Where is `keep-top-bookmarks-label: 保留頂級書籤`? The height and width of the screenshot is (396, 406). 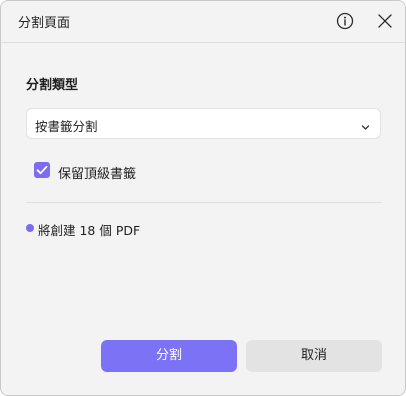
keep-top-bookmarks-label: 保留頂級書籤 is located at coordinates (97, 174).